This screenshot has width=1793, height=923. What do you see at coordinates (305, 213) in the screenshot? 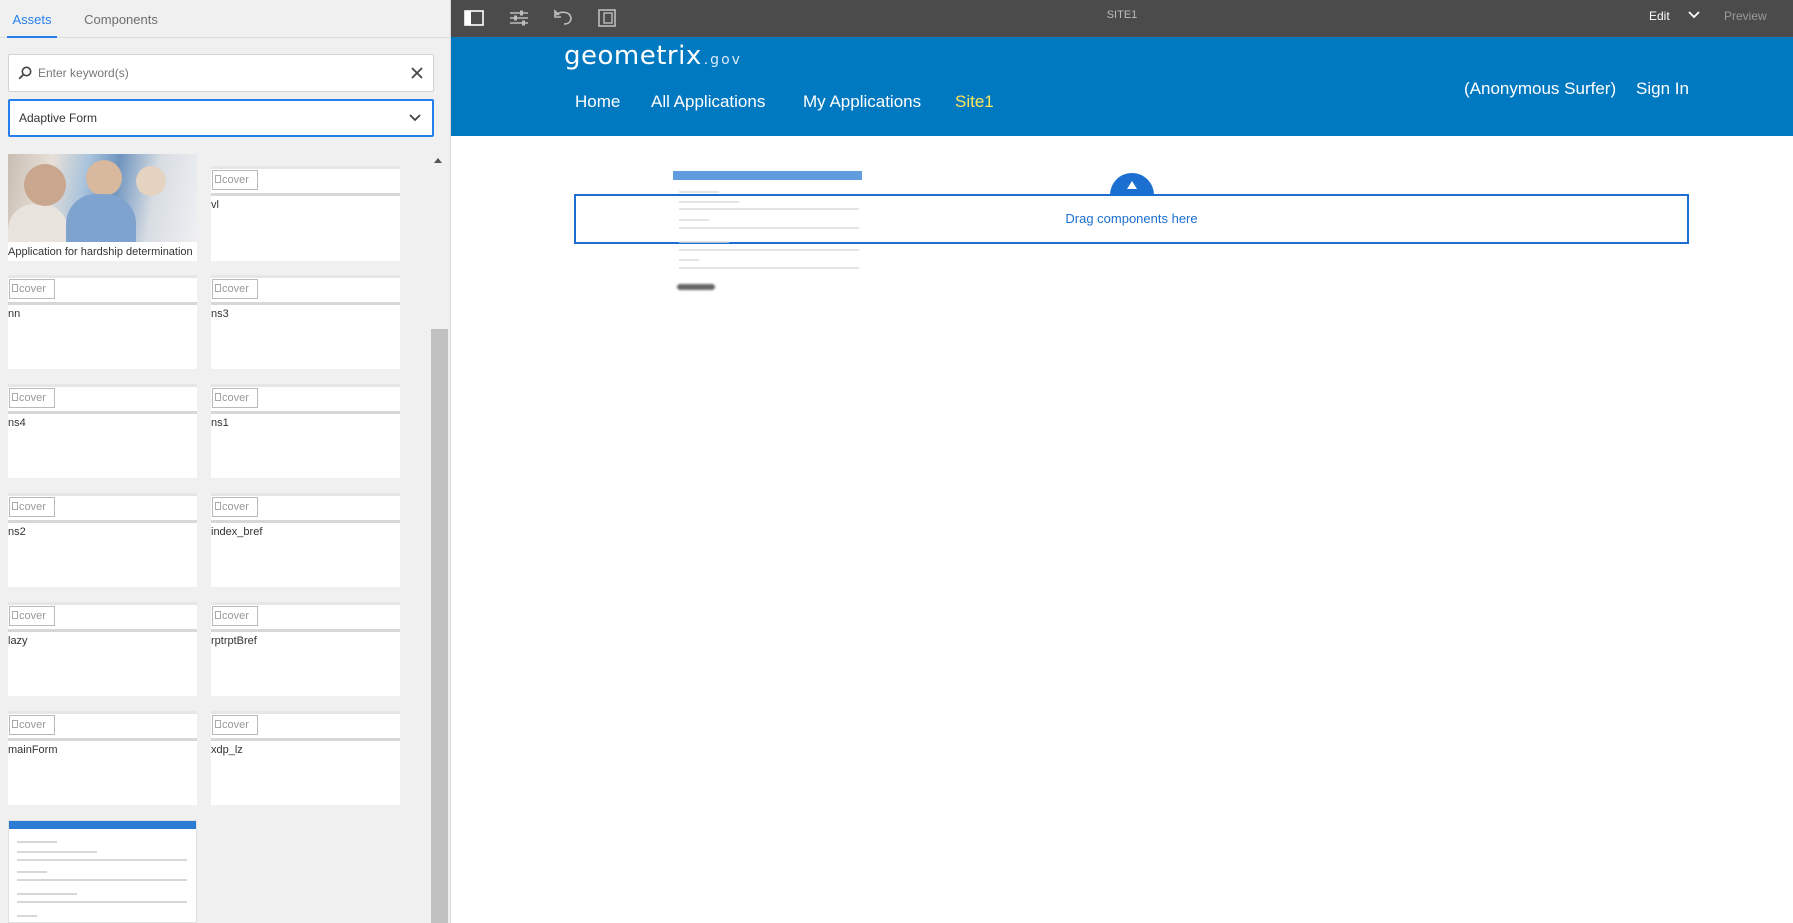
I see `asset-card: cover vl` at bounding box center [305, 213].